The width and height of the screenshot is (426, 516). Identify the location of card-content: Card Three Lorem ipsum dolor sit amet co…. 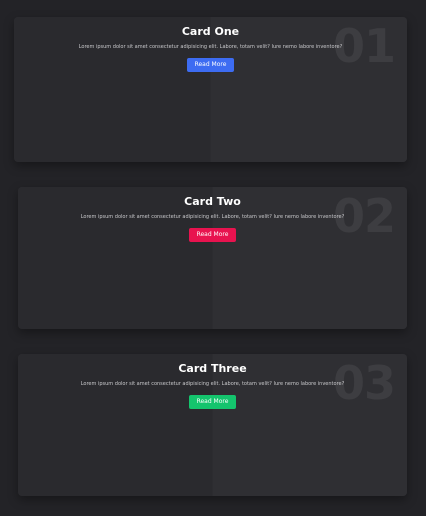
(212, 385).